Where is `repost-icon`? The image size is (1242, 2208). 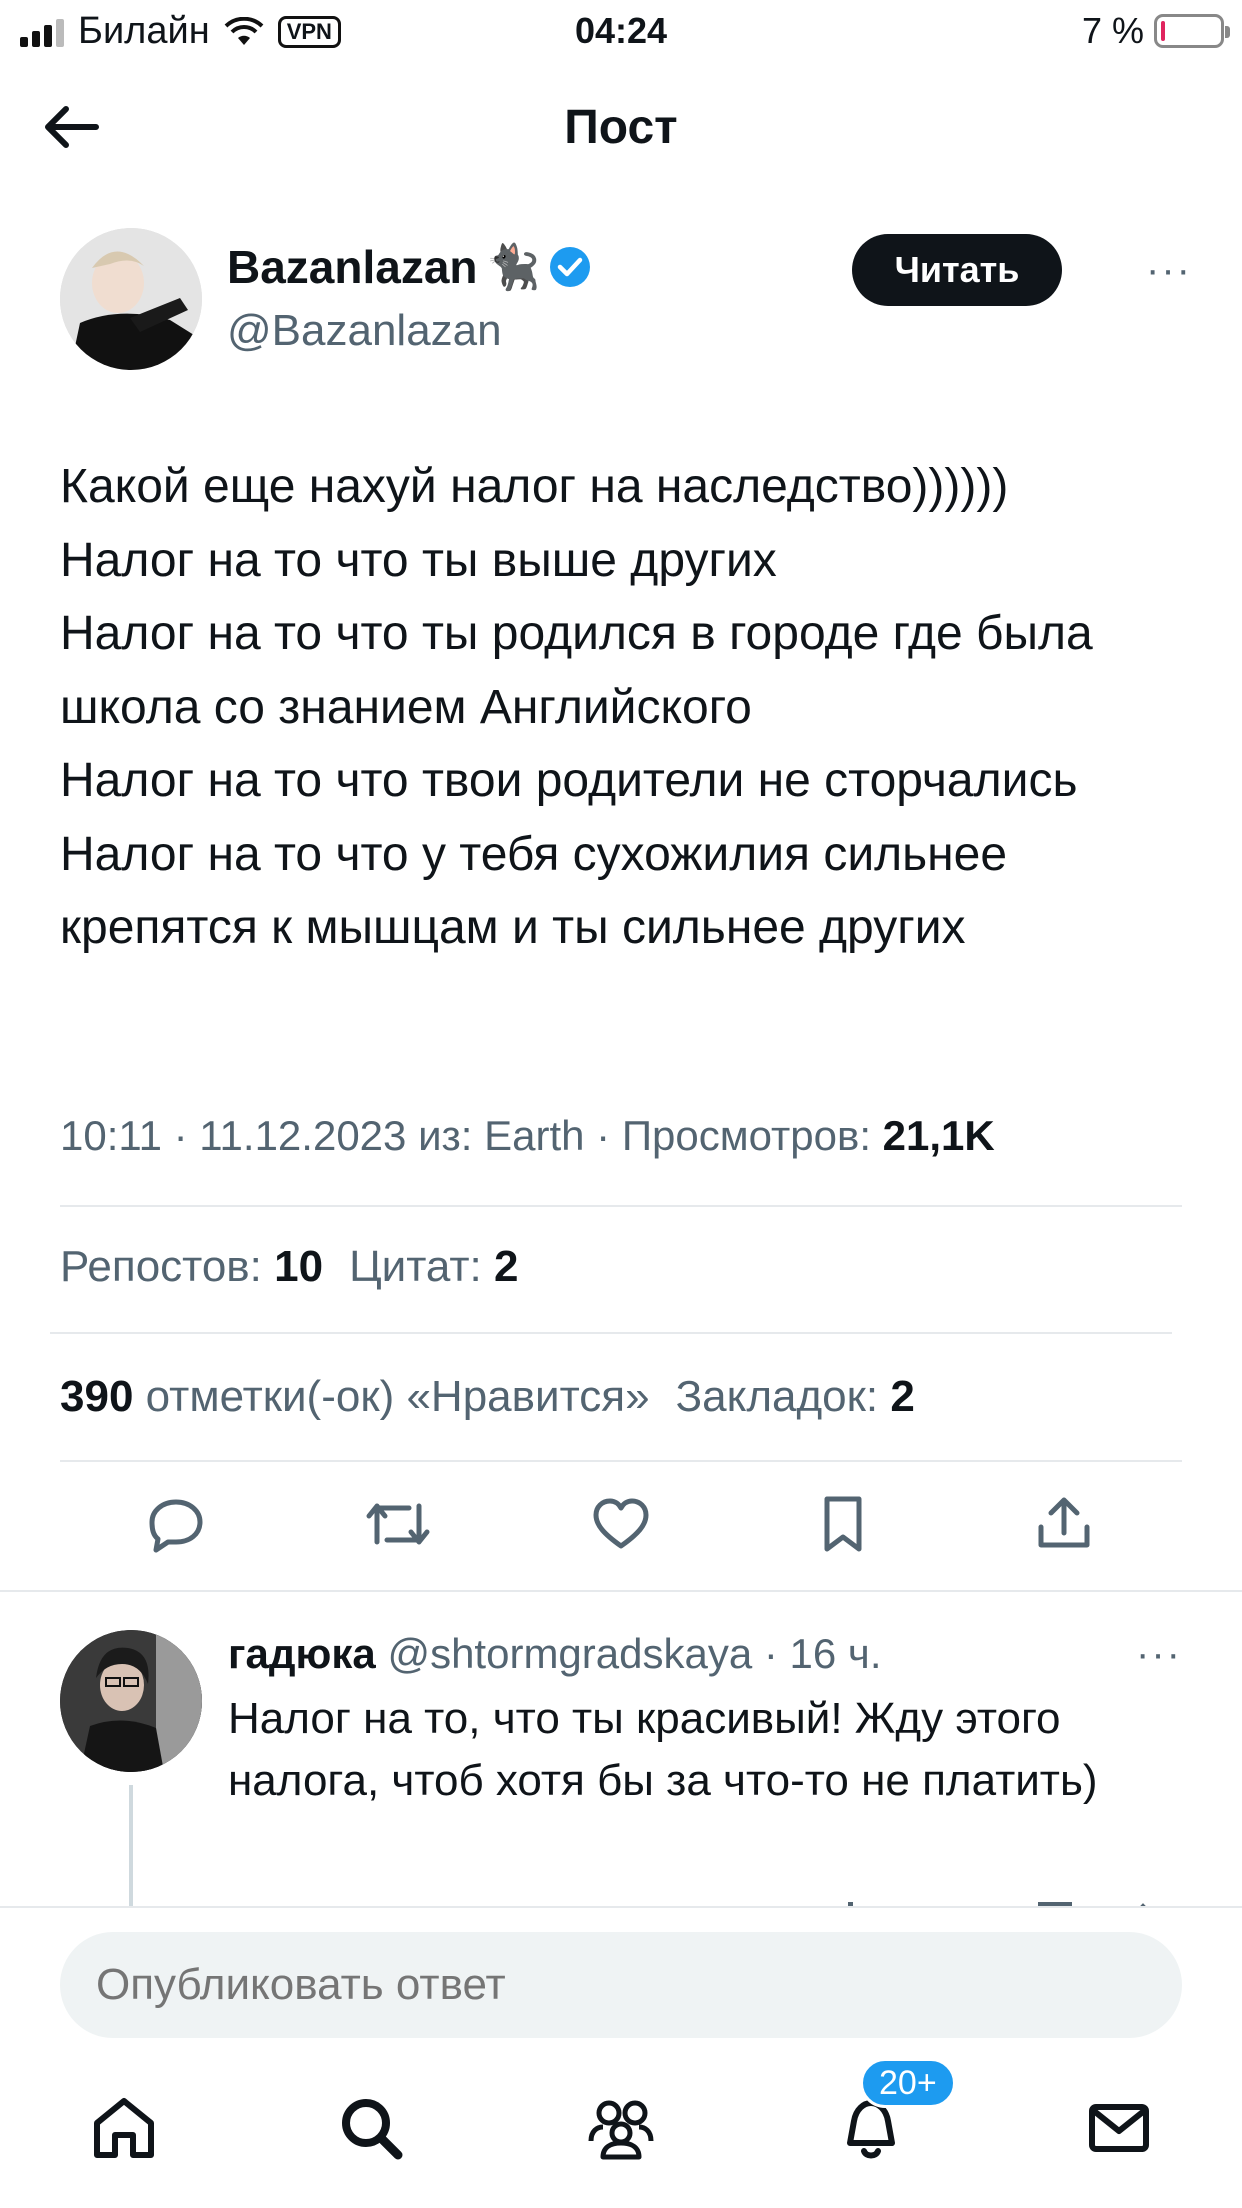
repost-icon is located at coordinates (398, 1524).